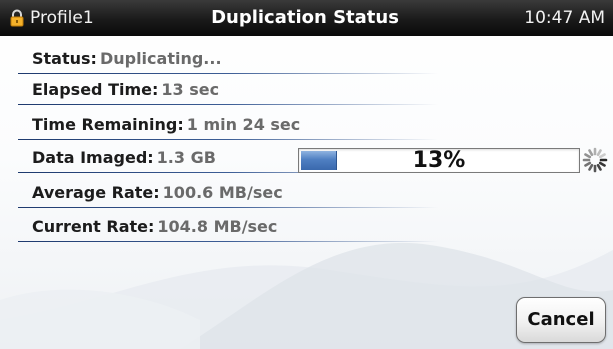  Describe the element at coordinates (564, 18) in the screenshot. I see `clock: 10:47 AM` at that location.